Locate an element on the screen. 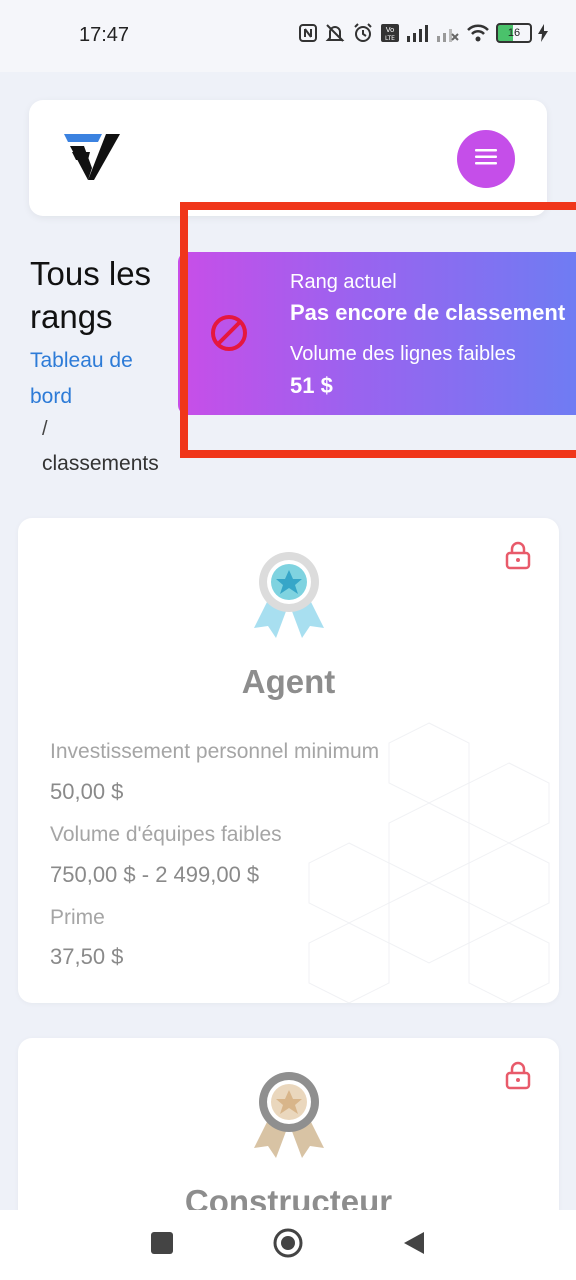 This screenshot has height=1280, width=576. charging-icon is located at coordinates (543, 33).